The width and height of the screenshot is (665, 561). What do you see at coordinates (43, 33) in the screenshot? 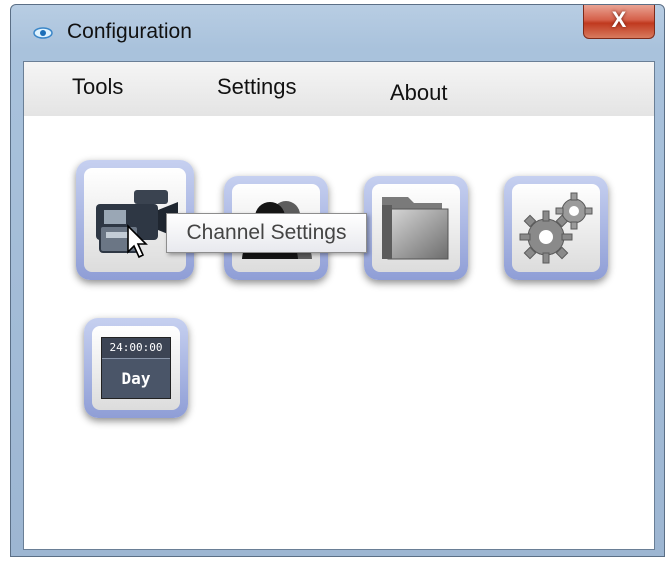
I see `app-eye-icon` at bounding box center [43, 33].